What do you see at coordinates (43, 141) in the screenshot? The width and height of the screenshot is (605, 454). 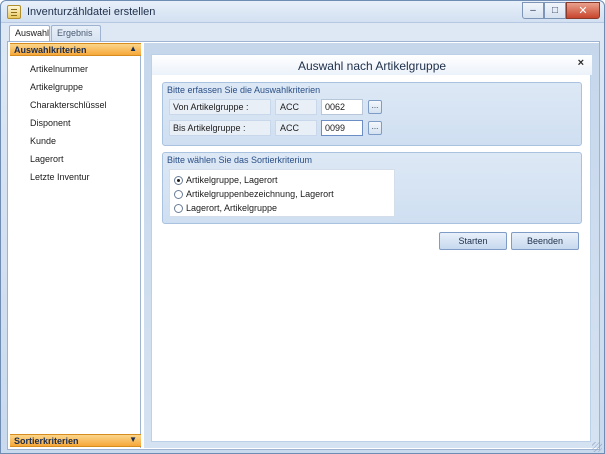 I see `sidebar-item-kunde: Kunde` at bounding box center [43, 141].